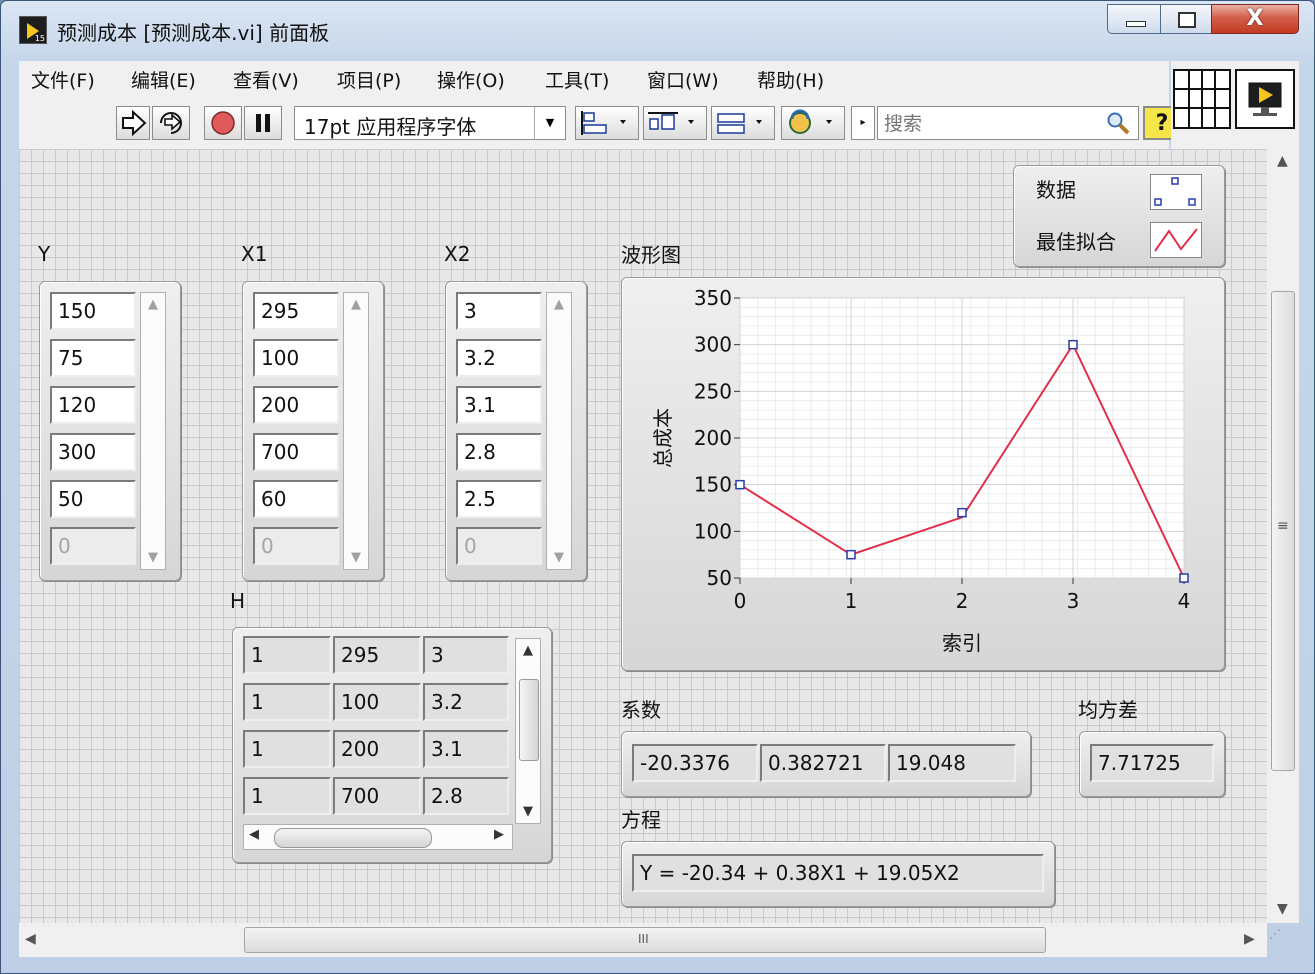 The height and width of the screenshot is (974, 1315). Describe the element at coordinates (457, 254) in the screenshot. I see `x2-array-label: X2` at that location.